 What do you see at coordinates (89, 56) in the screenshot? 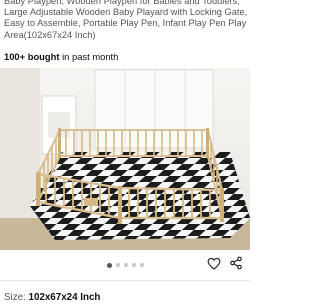
I see `bought-suffix: in past month` at bounding box center [89, 56].